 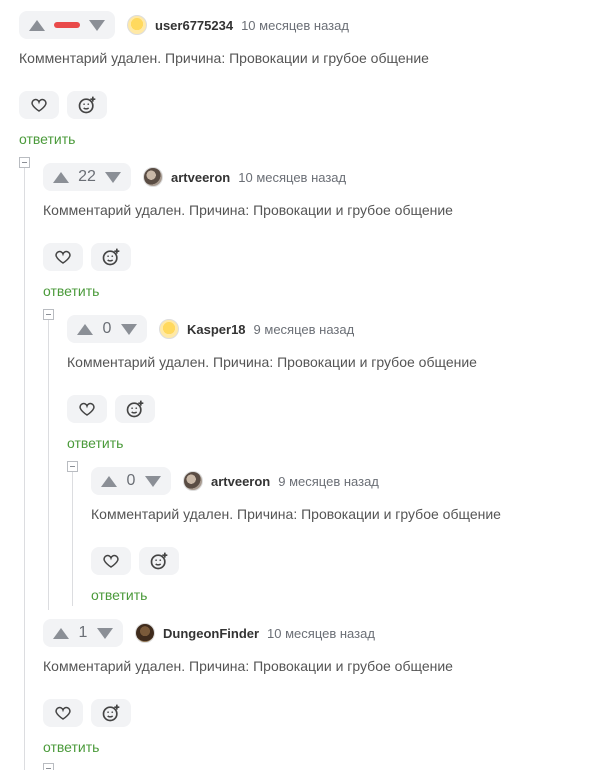 I want to click on score: 22, so click(x=87, y=176).